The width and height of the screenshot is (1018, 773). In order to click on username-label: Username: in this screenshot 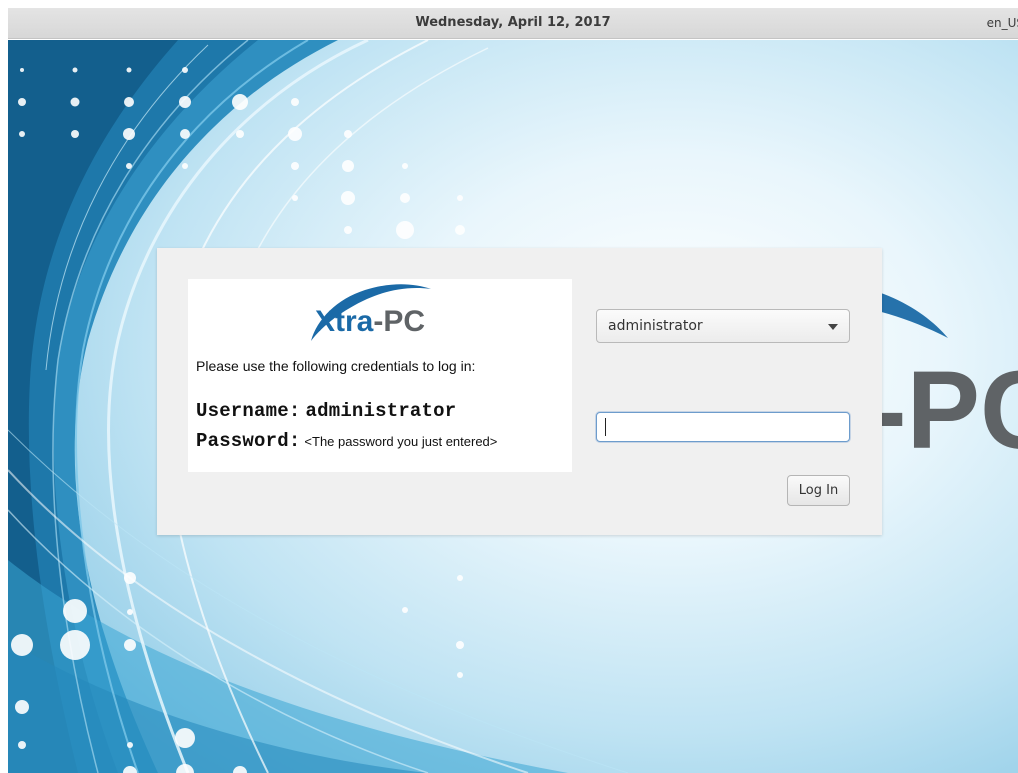, I will do `click(248, 411)`.